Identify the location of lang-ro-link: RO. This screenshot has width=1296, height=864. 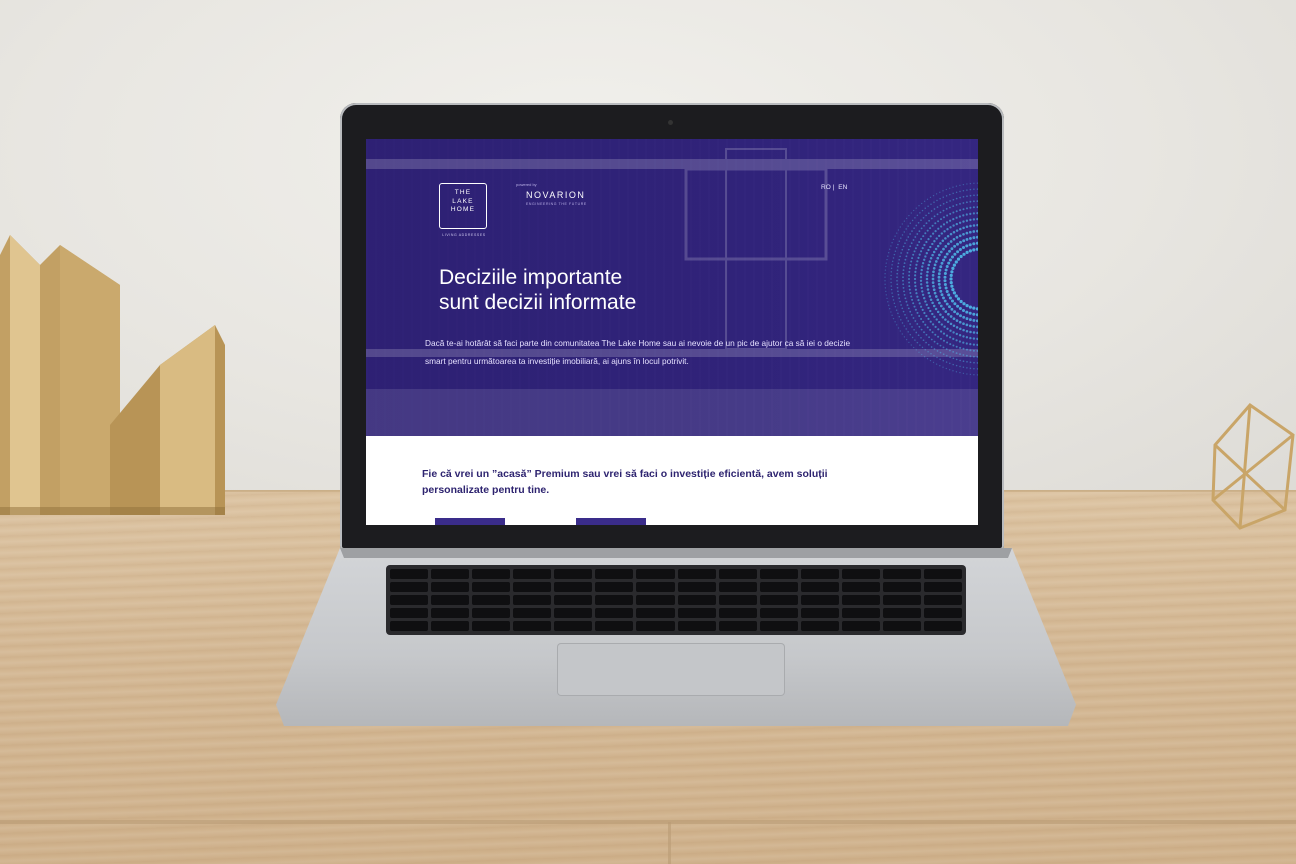
(826, 187).